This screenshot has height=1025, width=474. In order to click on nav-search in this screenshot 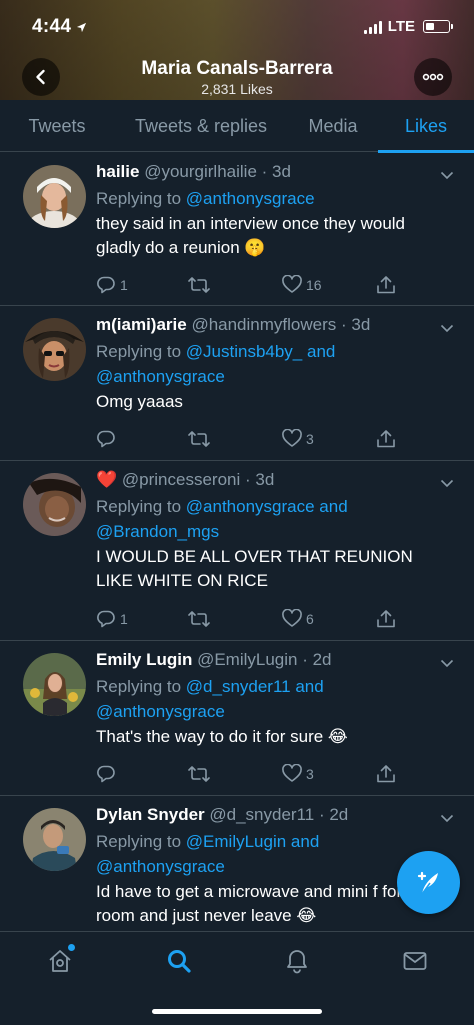, I will do `click(179, 961)`.